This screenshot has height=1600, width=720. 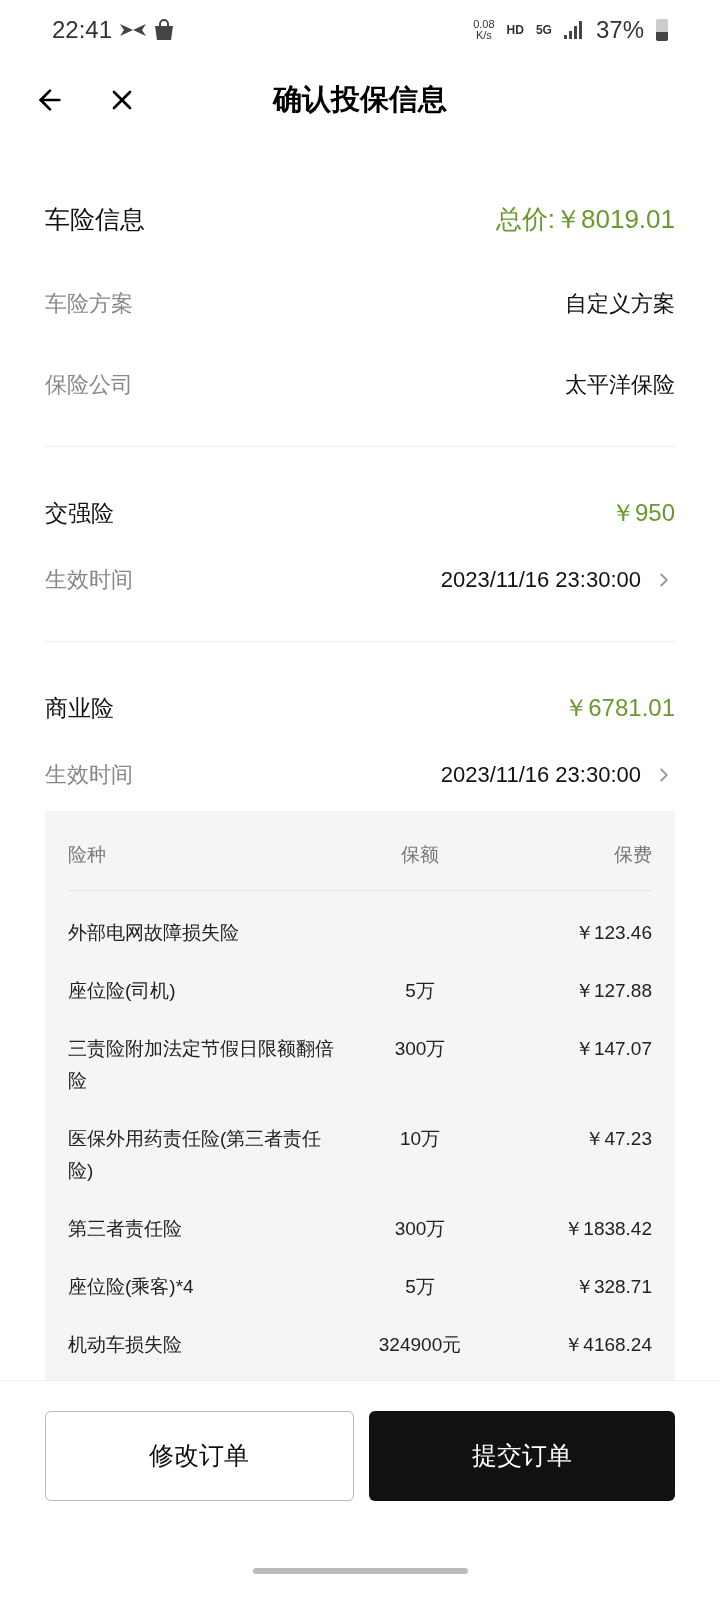 I want to click on price: ￥6781.01, so click(x=619, y=708).